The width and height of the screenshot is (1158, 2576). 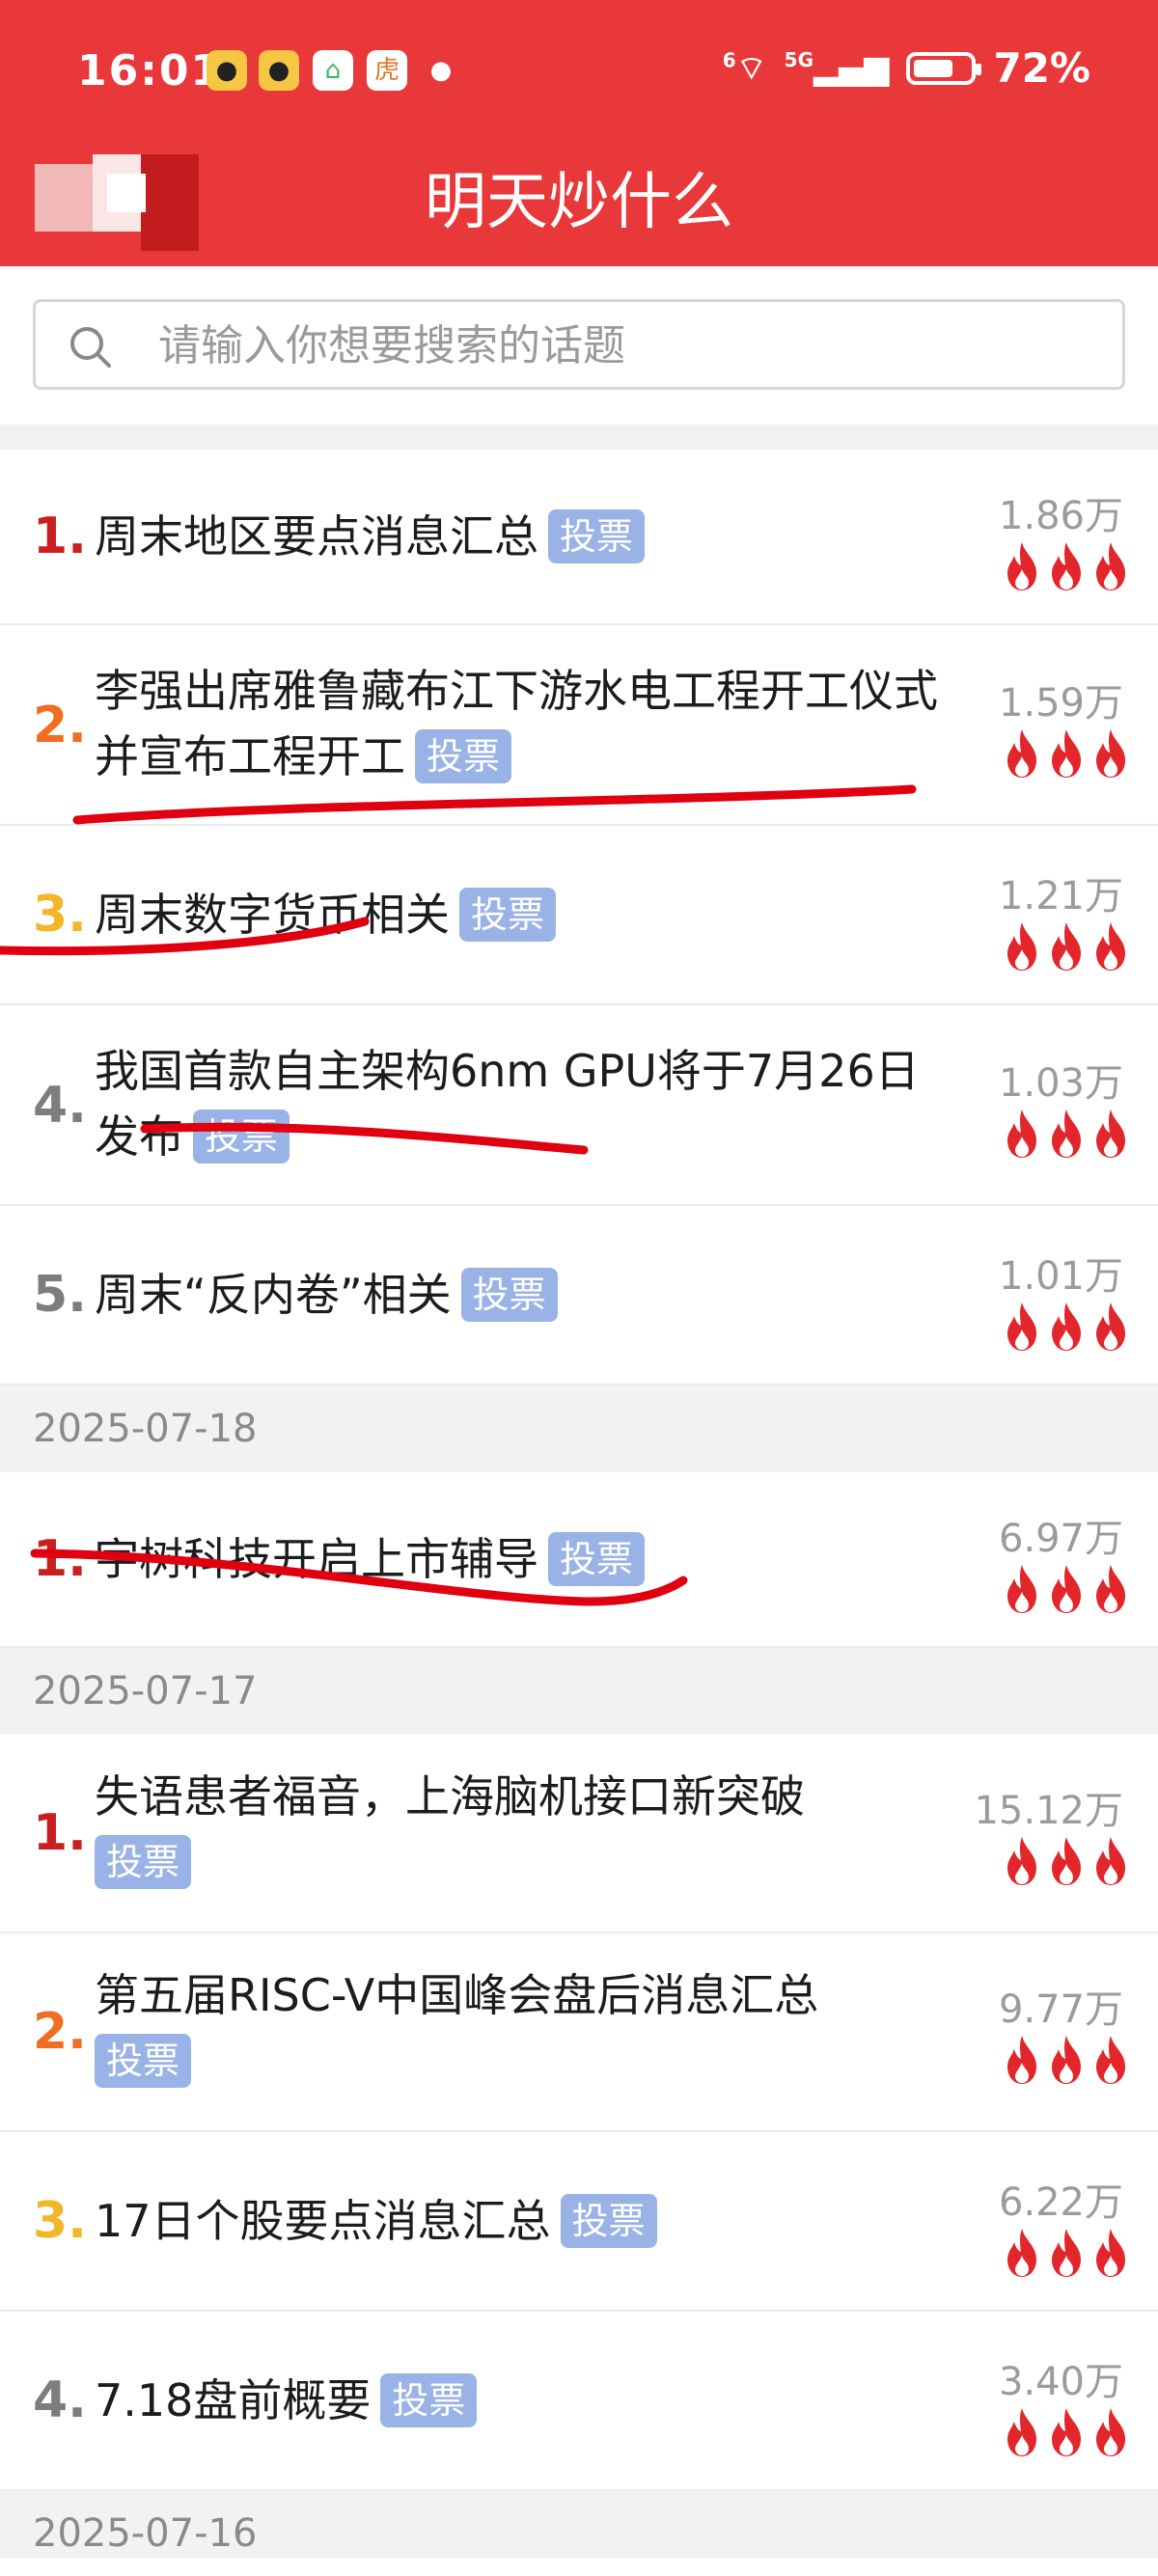 I want to click on topic-title-wrap: 李强出席雅鲁藏布江下游水电工程开工仪式 并宣布工程开工 投票, so click(x=524, y=723).